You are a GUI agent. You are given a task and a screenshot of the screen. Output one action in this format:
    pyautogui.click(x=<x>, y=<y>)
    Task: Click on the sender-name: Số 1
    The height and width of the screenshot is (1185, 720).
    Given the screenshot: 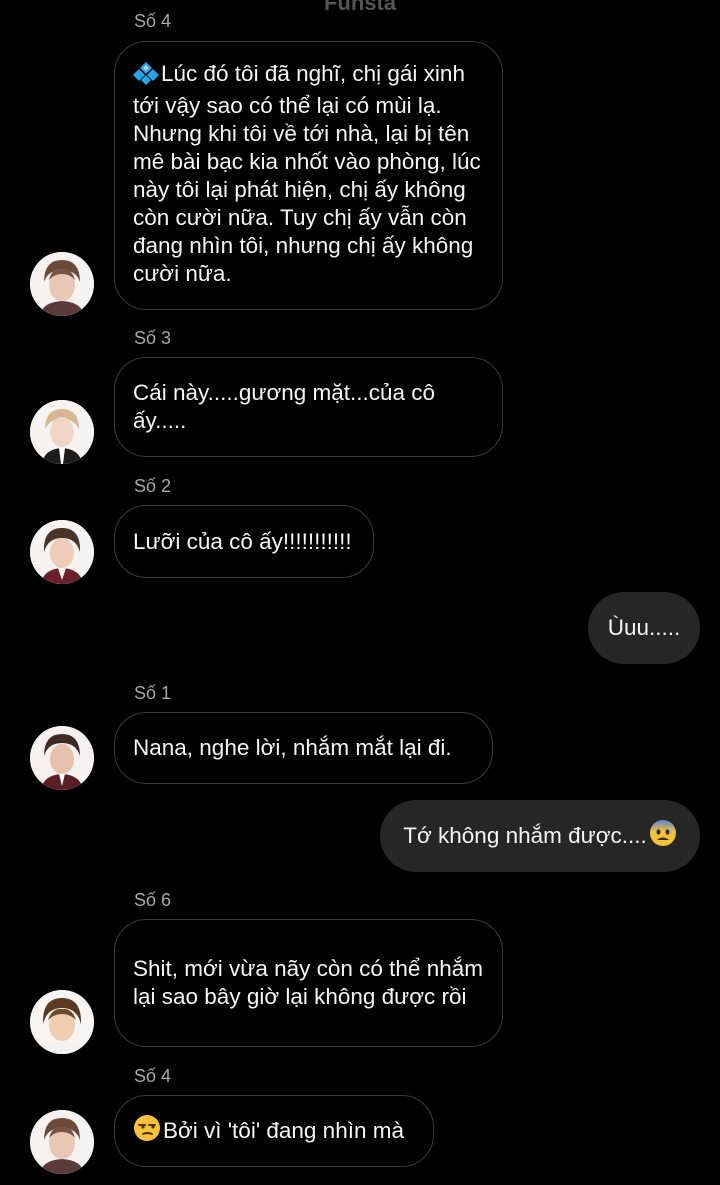 What is the action you would take?
    pyautogui.click(x=153, y=693)
    